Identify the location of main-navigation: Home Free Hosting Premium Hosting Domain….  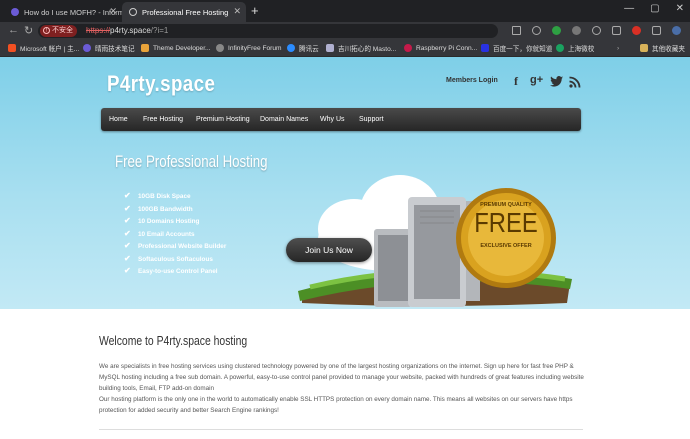
(341, 119).